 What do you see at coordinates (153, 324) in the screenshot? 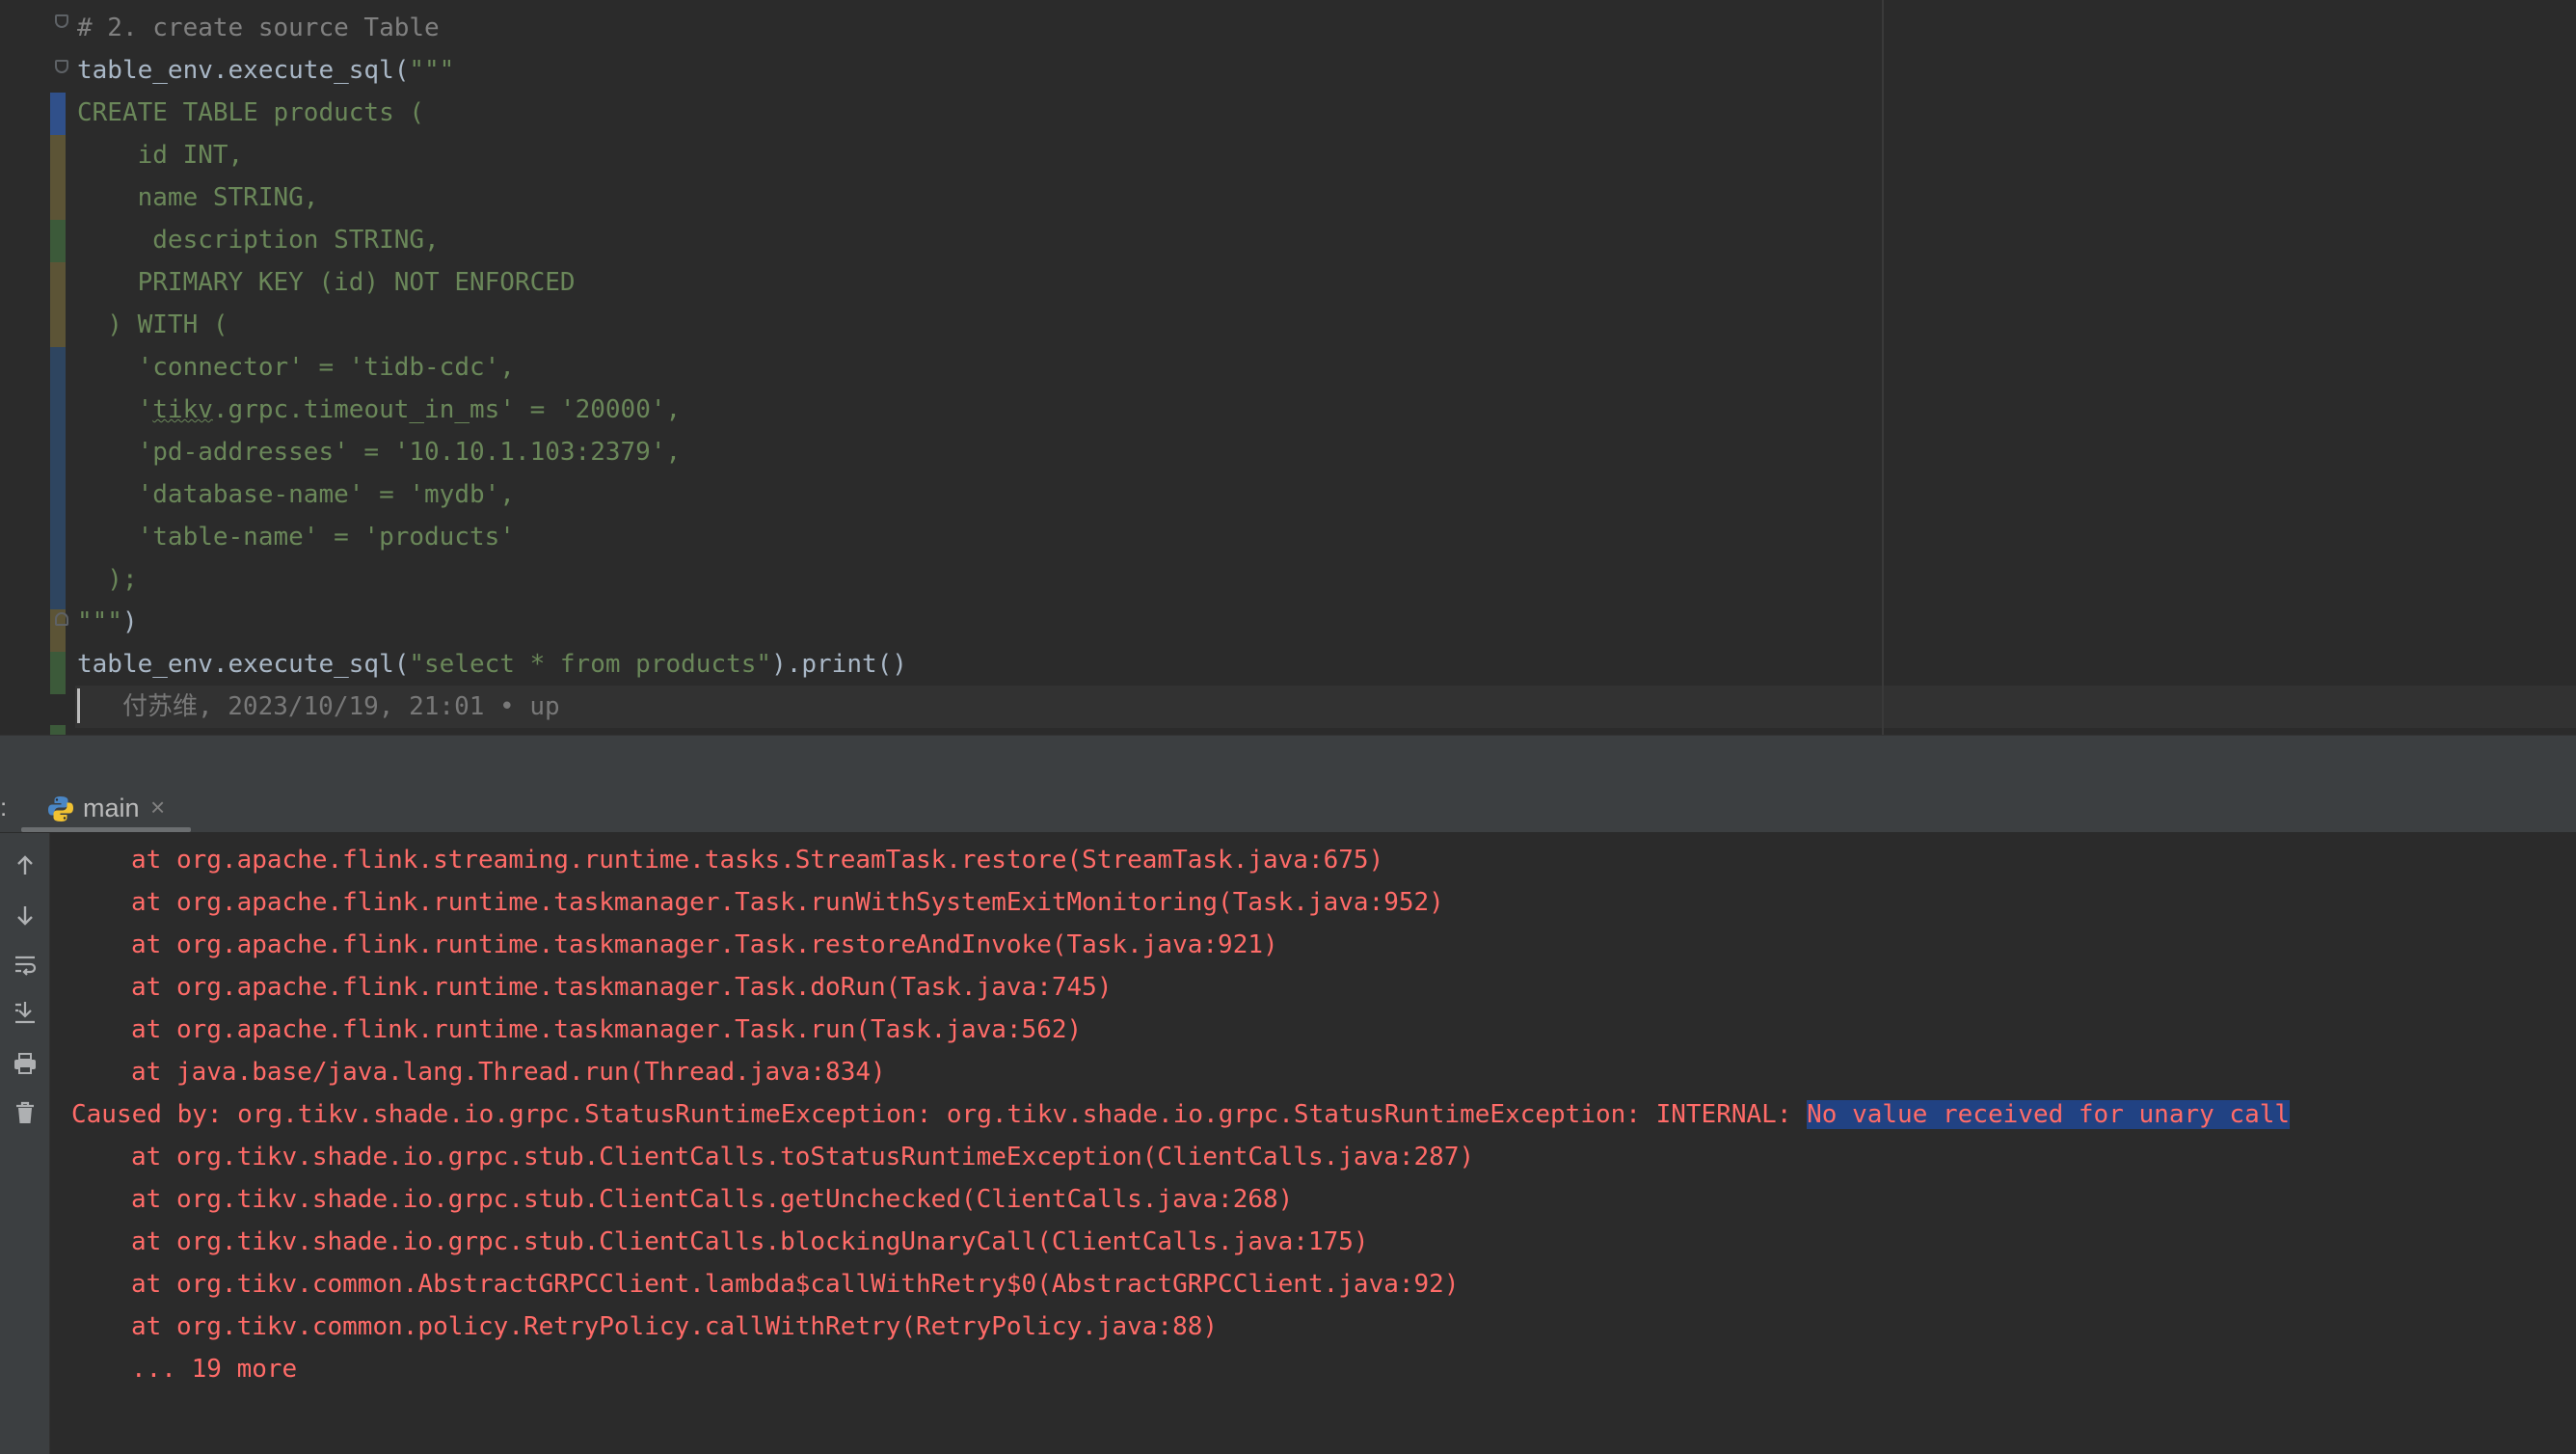
I see `code-token: ) WITH (` at bounding box center [153, 324].